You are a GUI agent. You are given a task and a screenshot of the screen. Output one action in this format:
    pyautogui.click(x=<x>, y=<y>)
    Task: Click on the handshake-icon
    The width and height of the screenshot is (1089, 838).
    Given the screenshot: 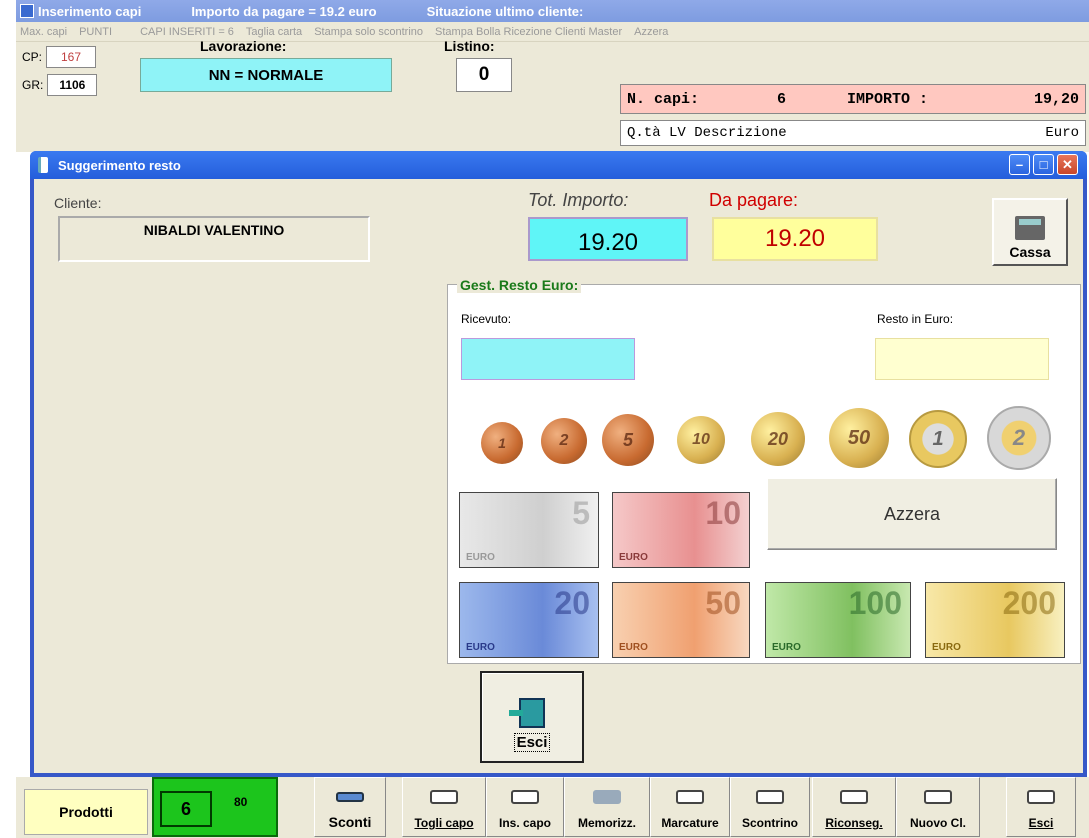 What is the action you would take?
    pyautogui.click(x=854, y=797)
    